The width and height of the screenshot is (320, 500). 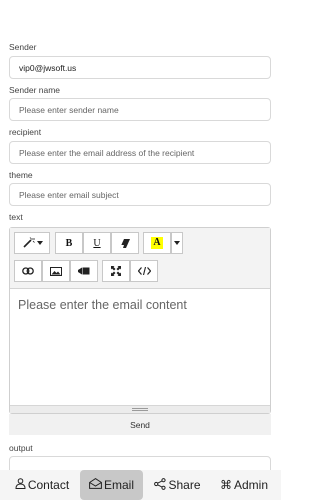 I want to click on insert-video-button, so click(x=84, y=271).